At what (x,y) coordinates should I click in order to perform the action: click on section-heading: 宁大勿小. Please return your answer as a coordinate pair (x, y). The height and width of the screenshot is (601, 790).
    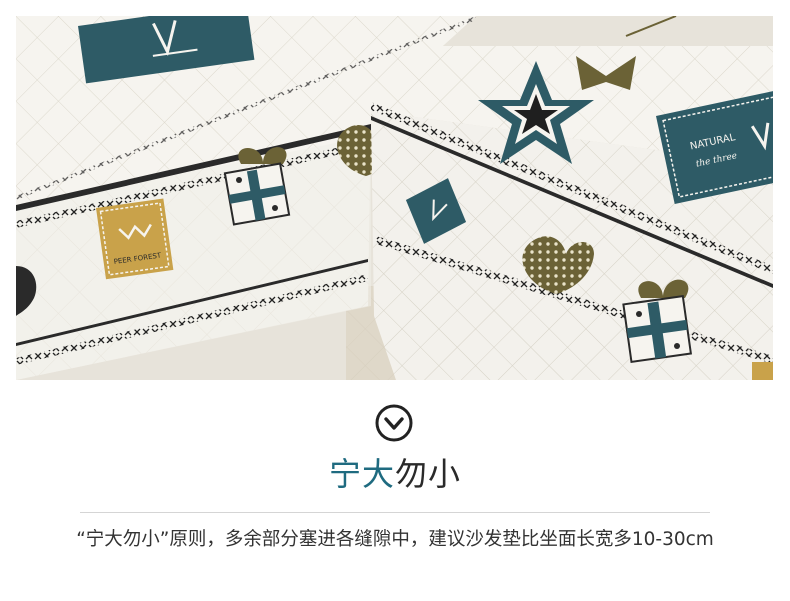
    Looking at the image, I should click on (395, 474).